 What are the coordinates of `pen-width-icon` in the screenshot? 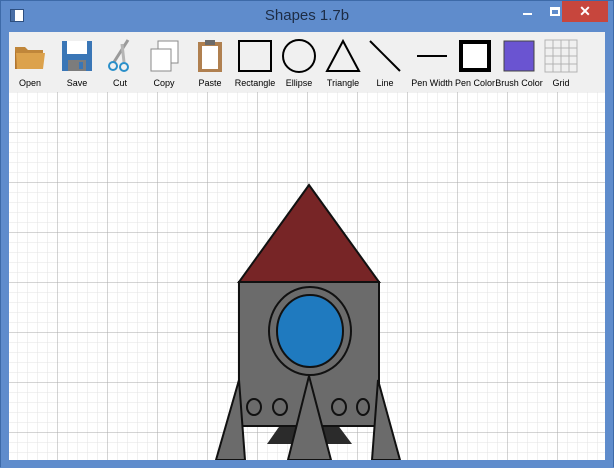 It's located at (432, 56).